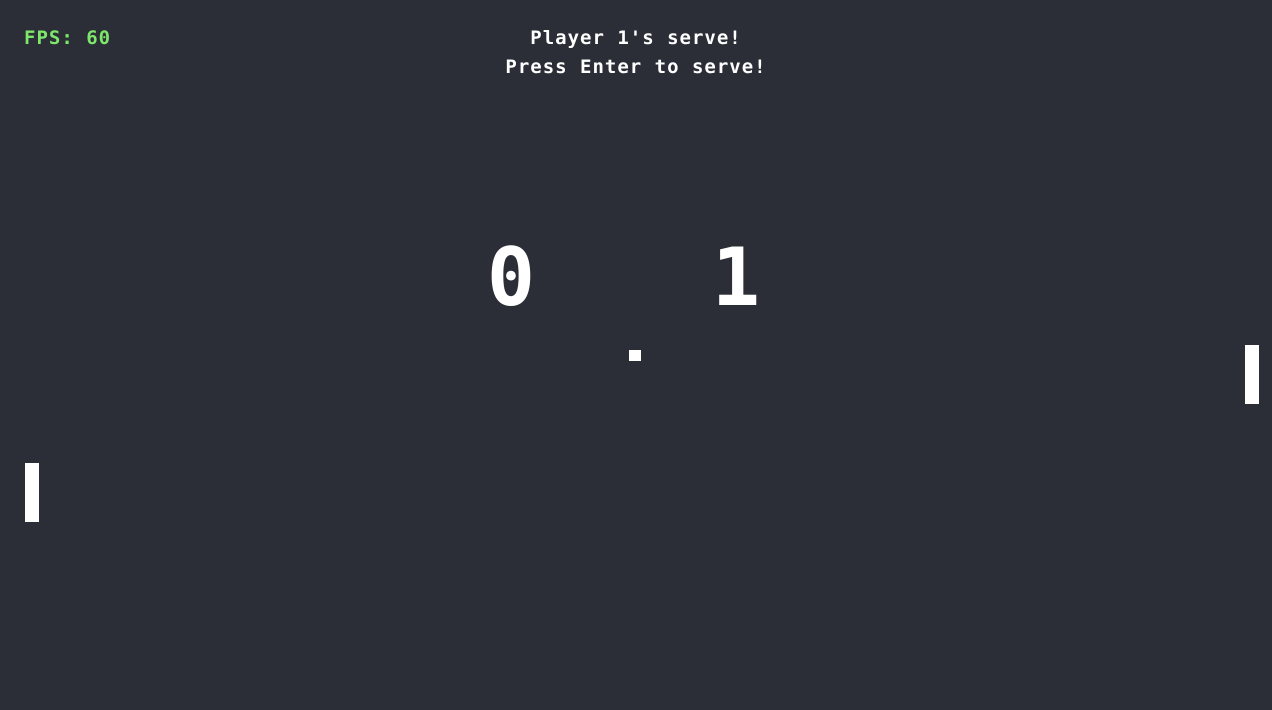 The width and height of the screenshot is (1272, 710). Describe the element at coordinates (635, 355) in the screenshot. I see `ball` at that location.